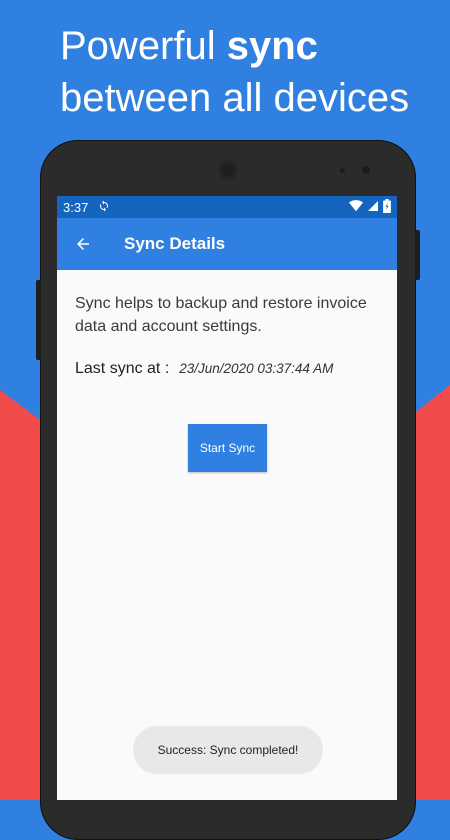 This screenshot has height=840, width=450. What do you see at coordinates (387, 207) in the screenshot?
I see `battery-icon` at bounding box center [387, 207].